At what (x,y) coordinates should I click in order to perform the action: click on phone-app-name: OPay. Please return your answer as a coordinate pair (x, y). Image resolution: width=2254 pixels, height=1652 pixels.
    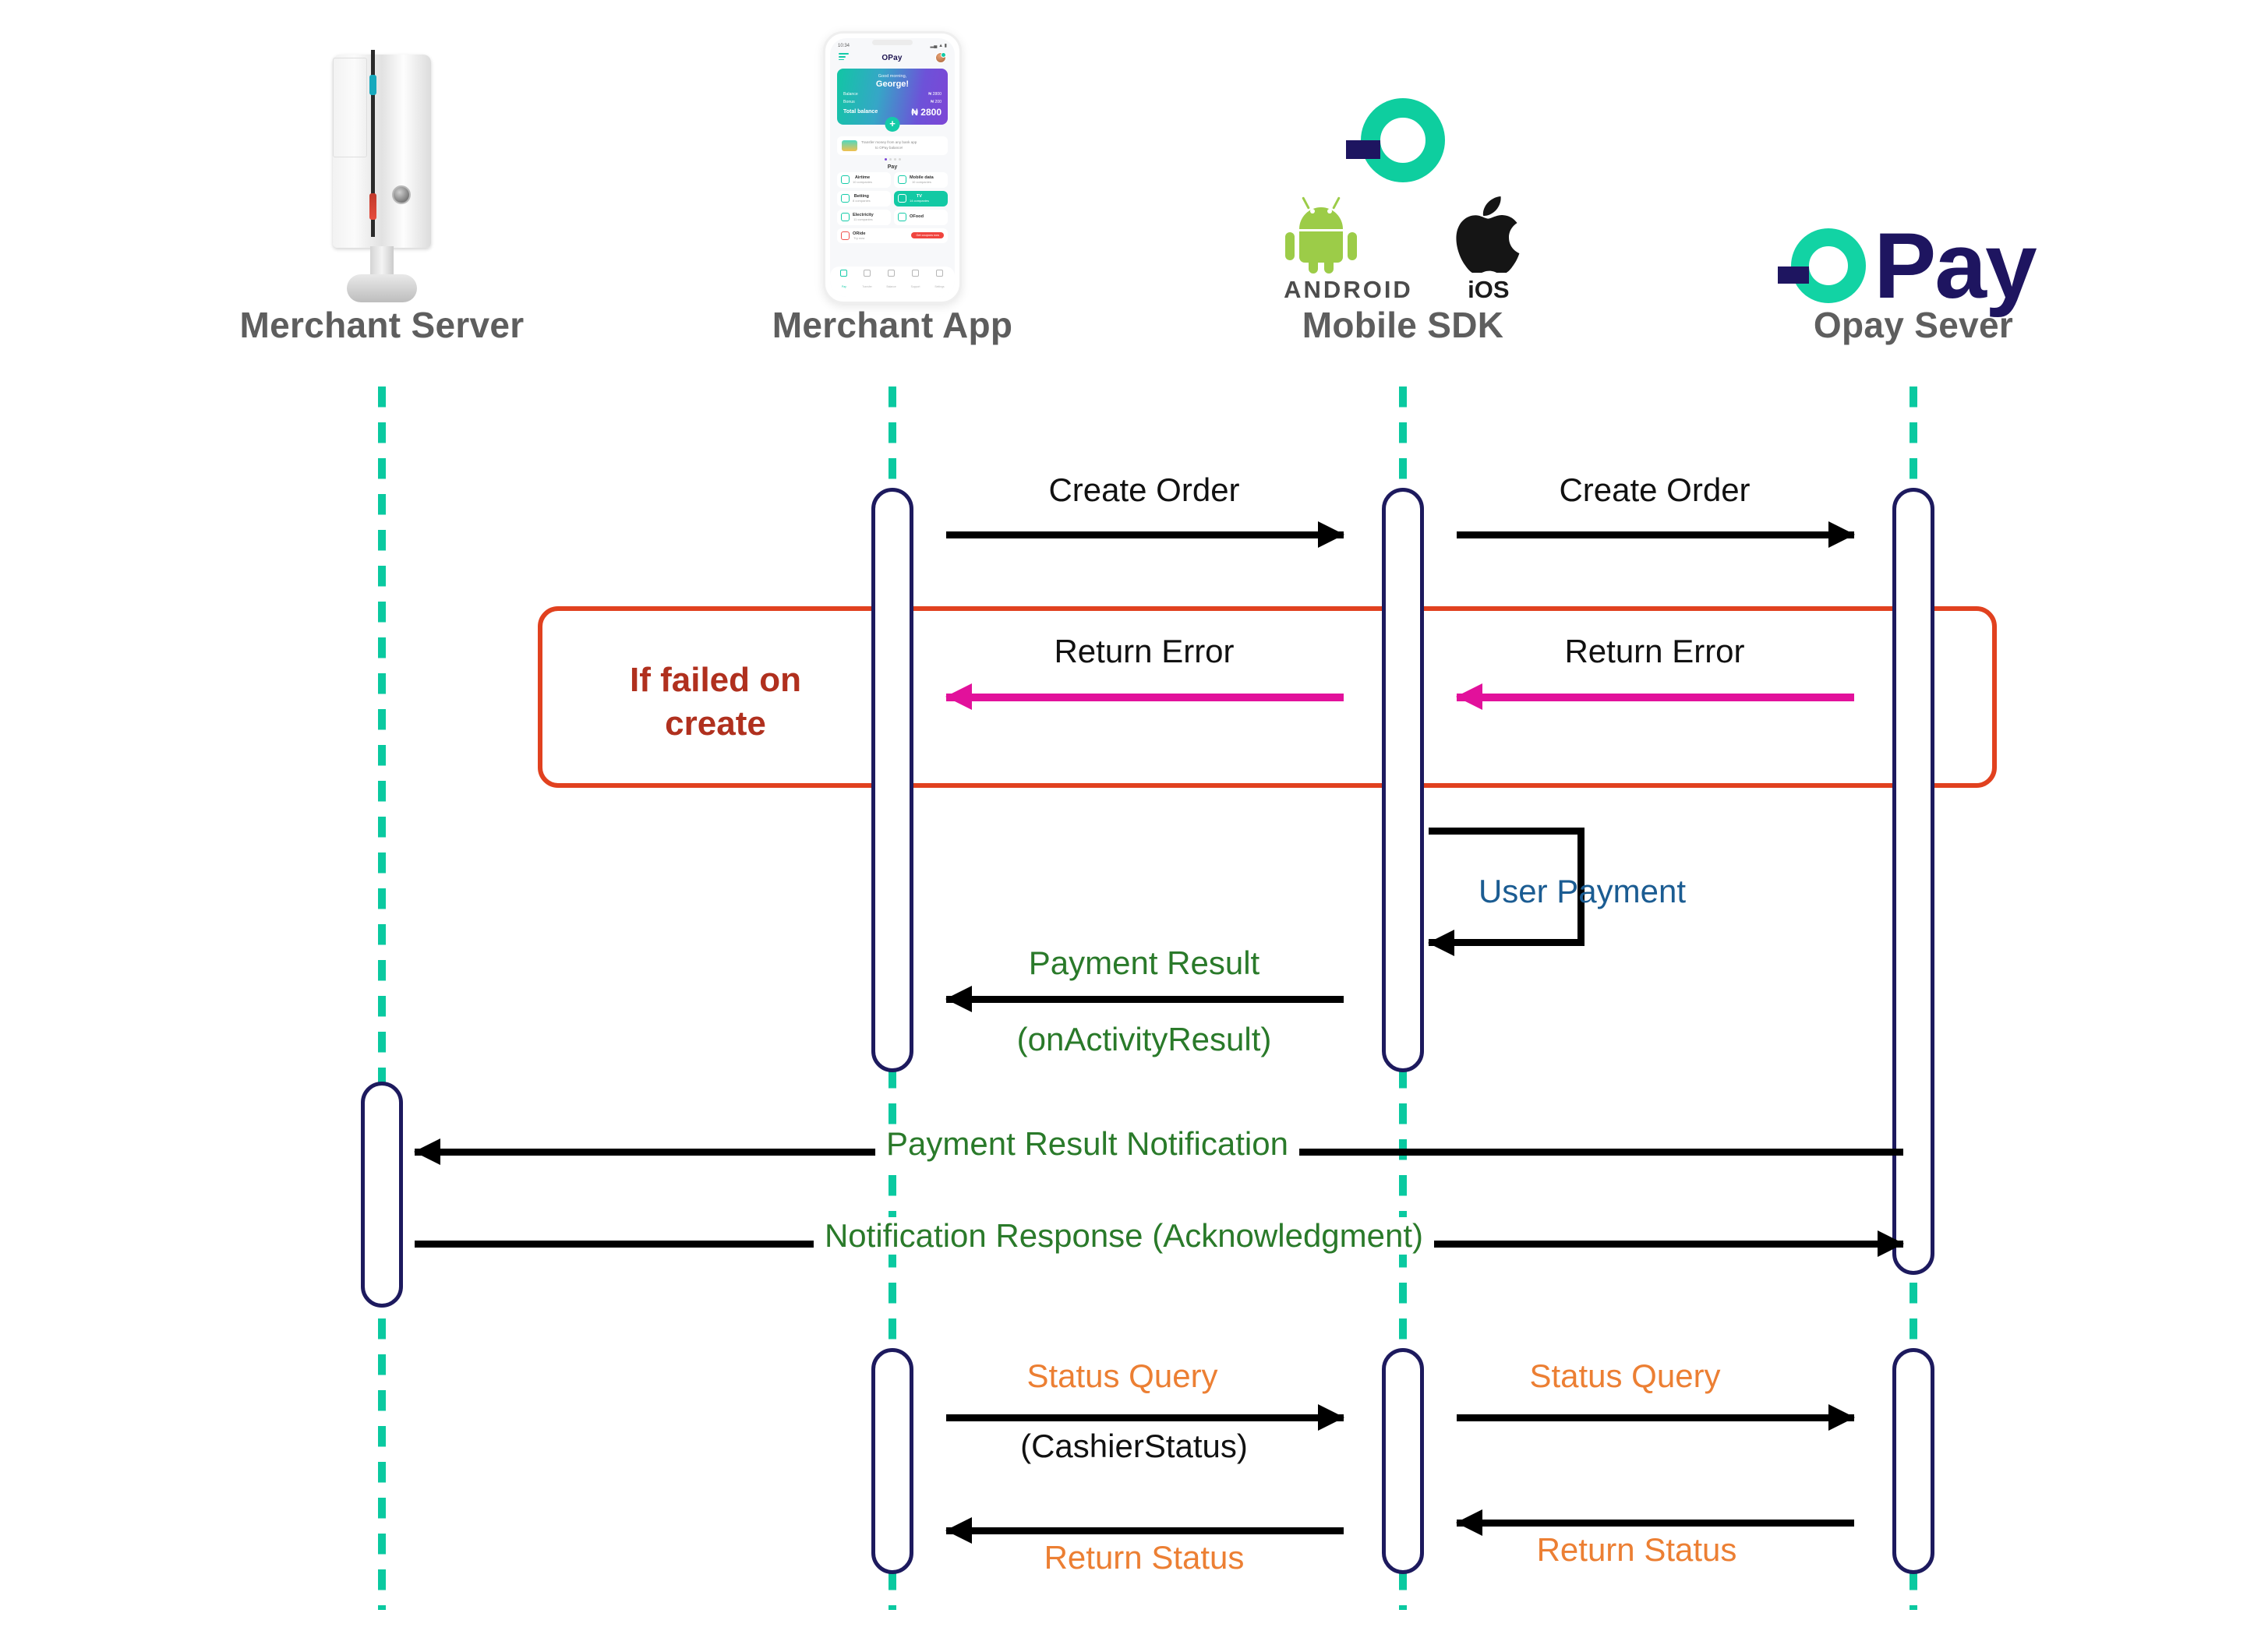
    Looking at the image, I should click on (892, 58).